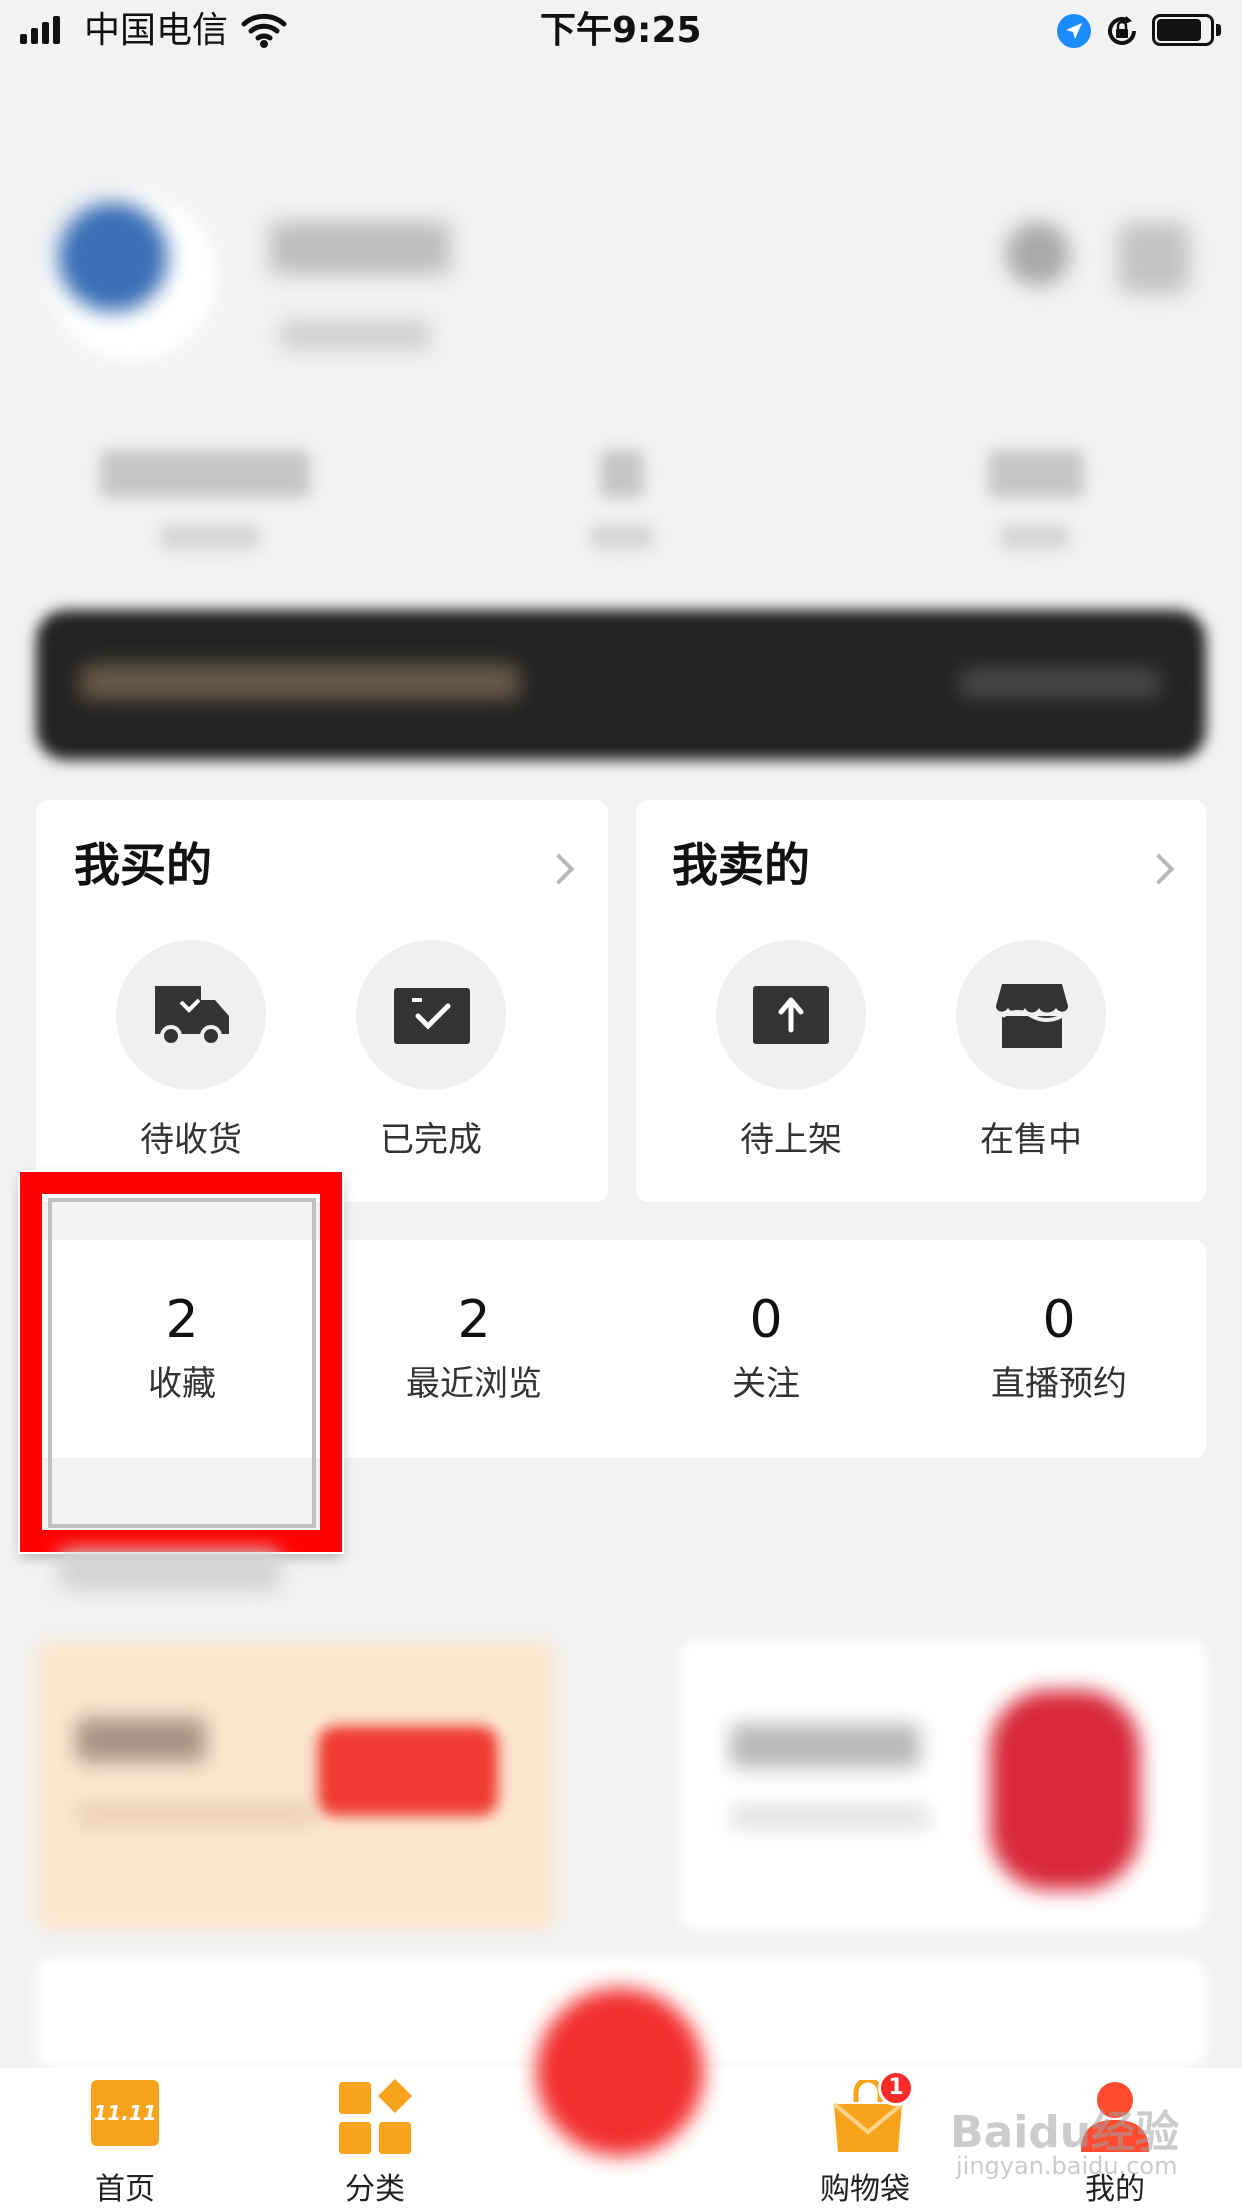 This screenshot has width=1242, height=2208. Describe the element at coordinates (865, 2189) in the screenshot. I see `tab-shopping-bag-label: 购物袋` at that location.